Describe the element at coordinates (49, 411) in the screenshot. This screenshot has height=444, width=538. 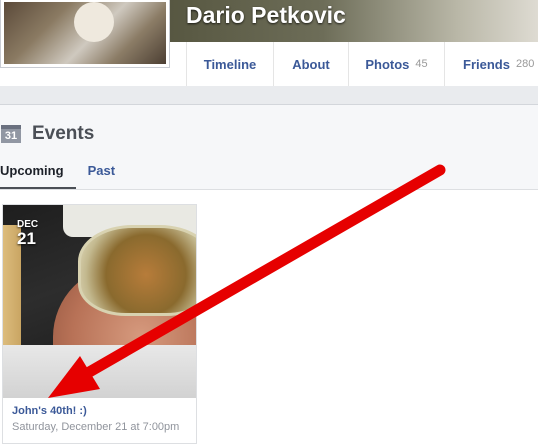
I see `event-title-link: John's 40th! :)` at that location.